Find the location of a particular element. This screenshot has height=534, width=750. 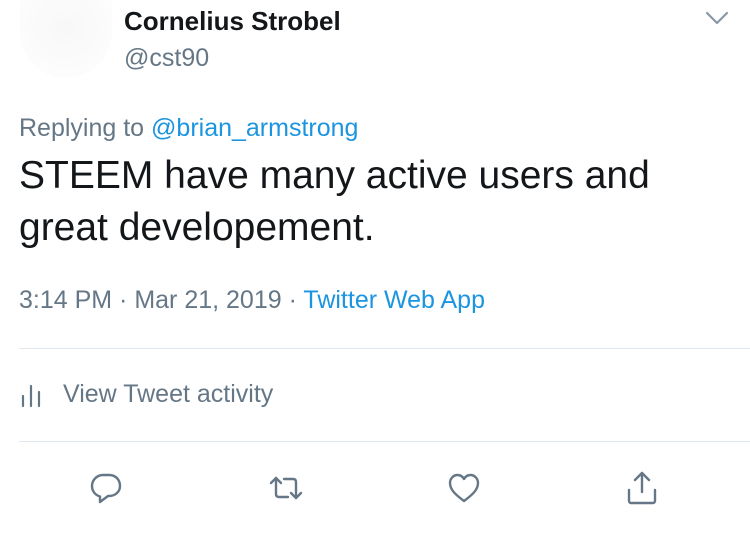

reply-bubble-icon is located at coordinates (106, 488).